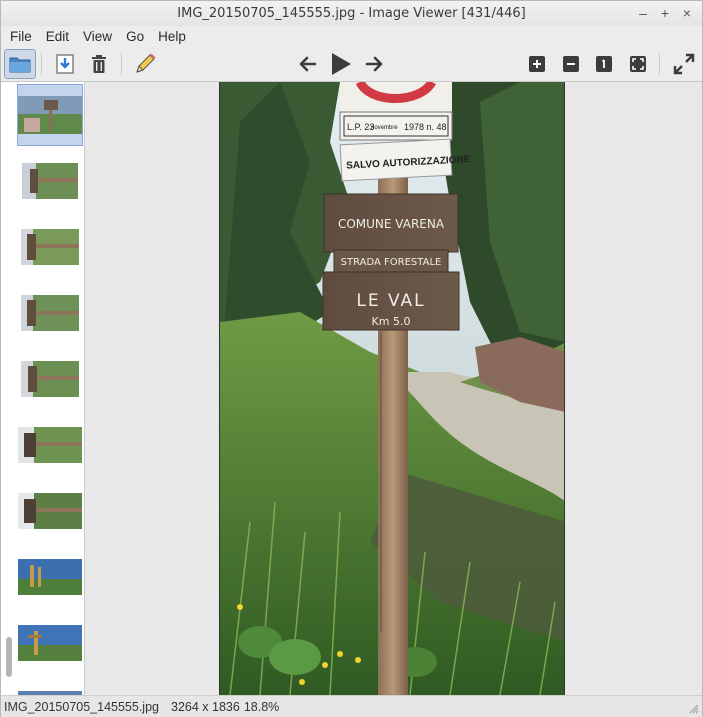 The height and width of the screenshot is (717, 703). Describe the element at coordinates (425, 127) in the screenshot. I see `sign-decree-right: 1978 n. 48` at that location.